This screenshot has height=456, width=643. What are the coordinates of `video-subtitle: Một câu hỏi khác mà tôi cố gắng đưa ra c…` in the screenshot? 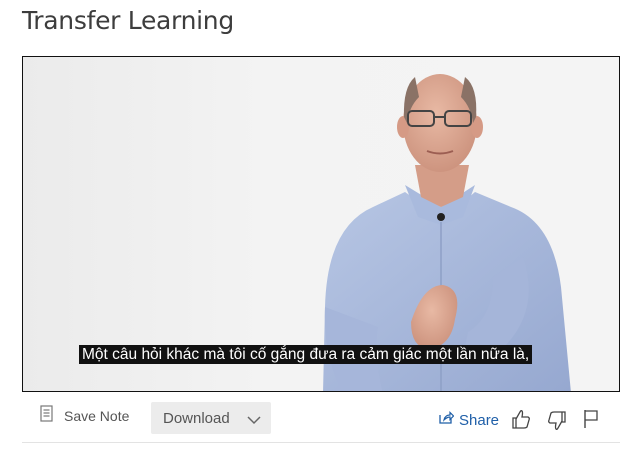 It's located at (306, 354).